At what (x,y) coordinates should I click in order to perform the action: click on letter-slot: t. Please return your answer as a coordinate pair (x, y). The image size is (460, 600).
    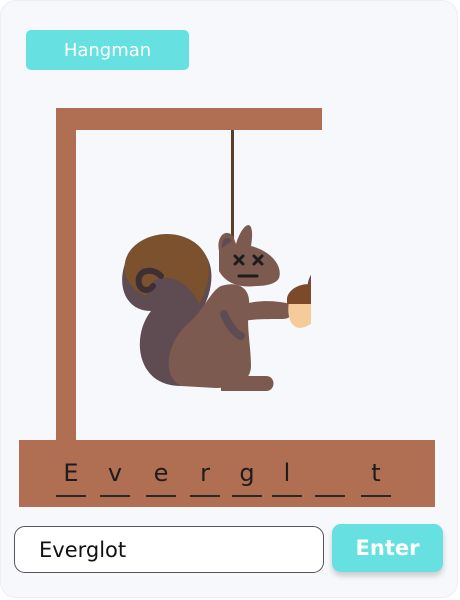
    Looking at the image, I should click on (376, 477).